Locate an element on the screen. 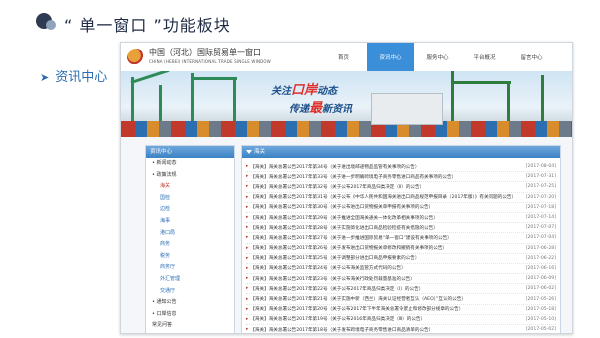 The image size is (600, 338). triangle-down-icon is located at coordinates (249, 152).